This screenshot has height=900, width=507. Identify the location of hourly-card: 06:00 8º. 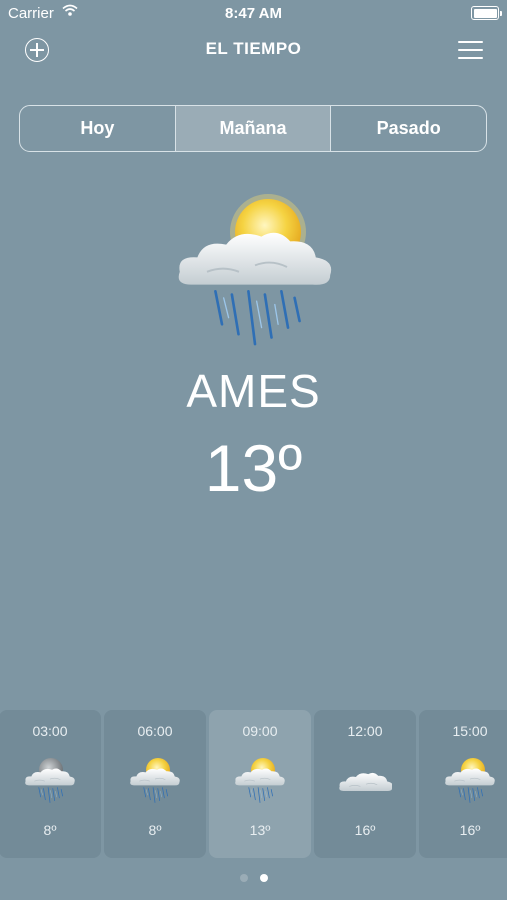
(155, 784).